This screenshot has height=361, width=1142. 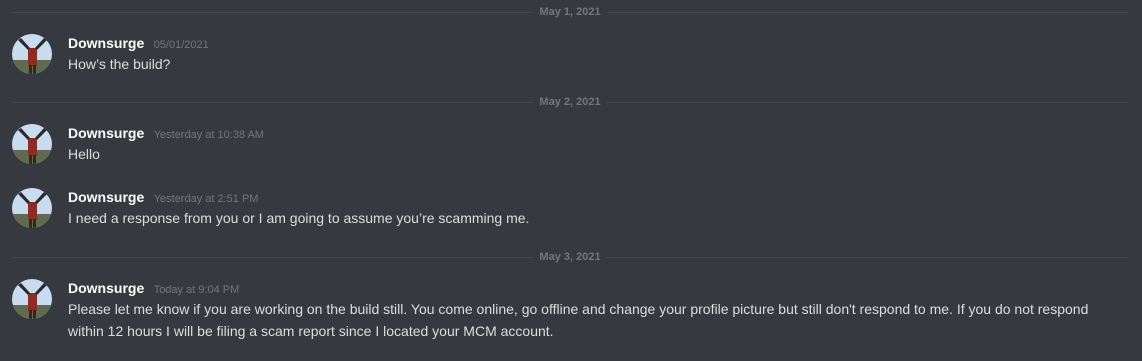 I want to click on message-header: Downsurge 05/01/2021, so click(x=138, y=44).